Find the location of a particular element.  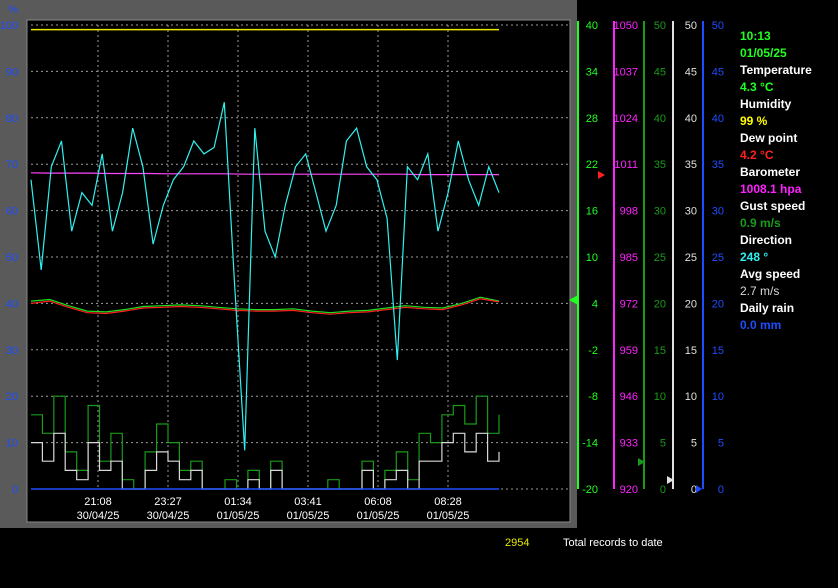

x-tick-time: 08:28 is located at coordinates (448, 502).